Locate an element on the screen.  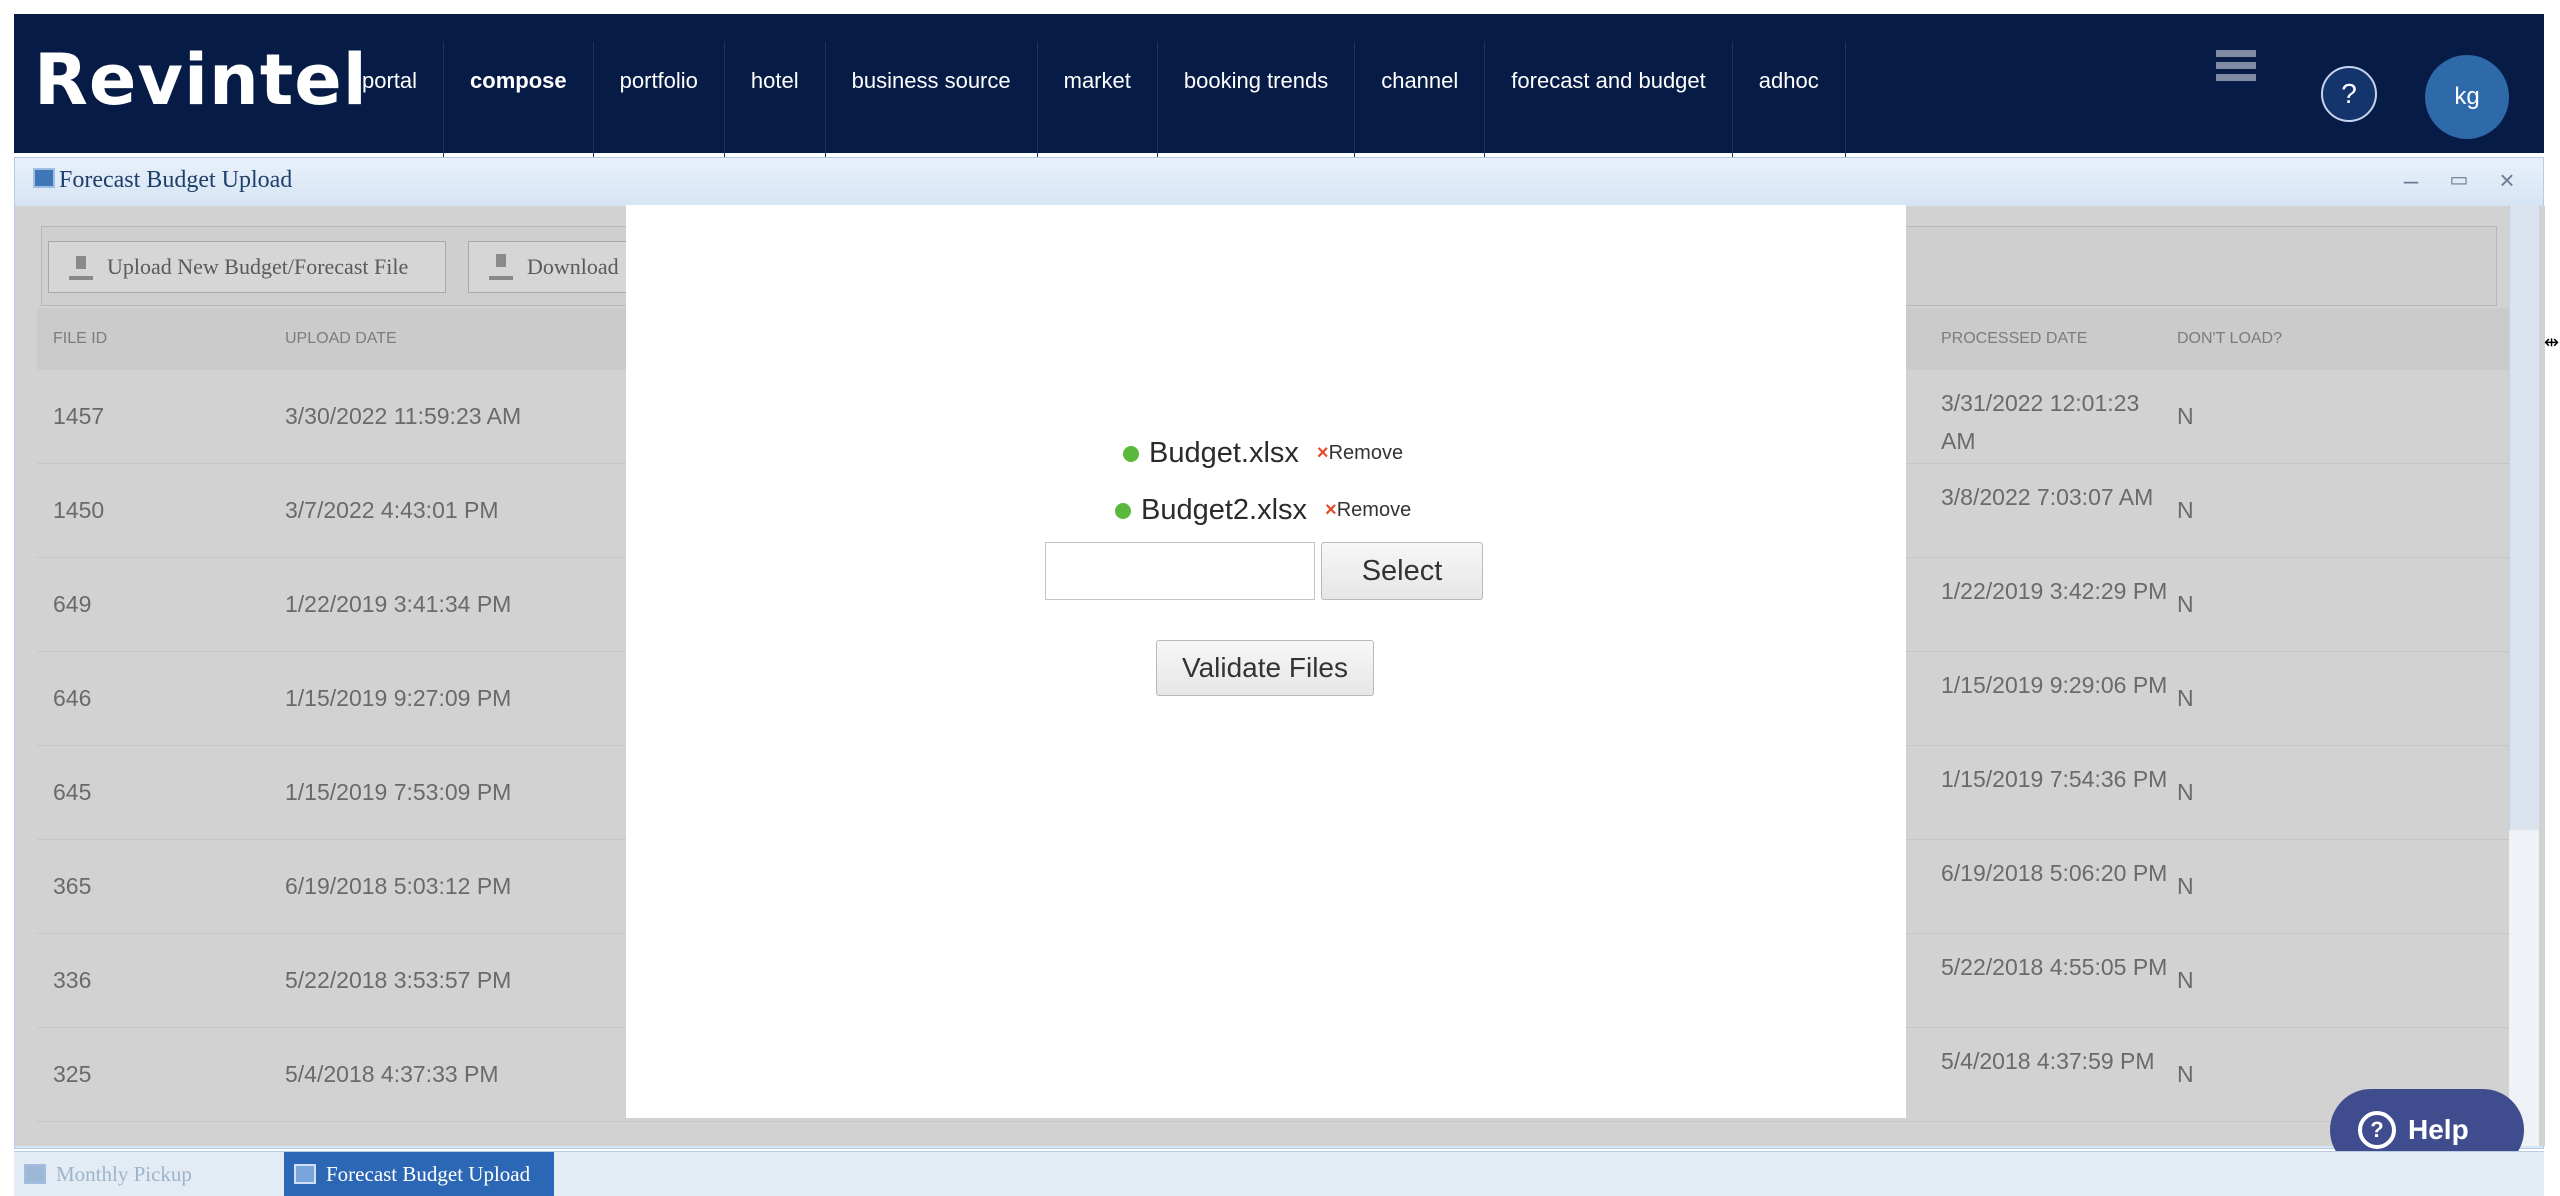
help-icon: ? is located at coordinates (2377, 1130).